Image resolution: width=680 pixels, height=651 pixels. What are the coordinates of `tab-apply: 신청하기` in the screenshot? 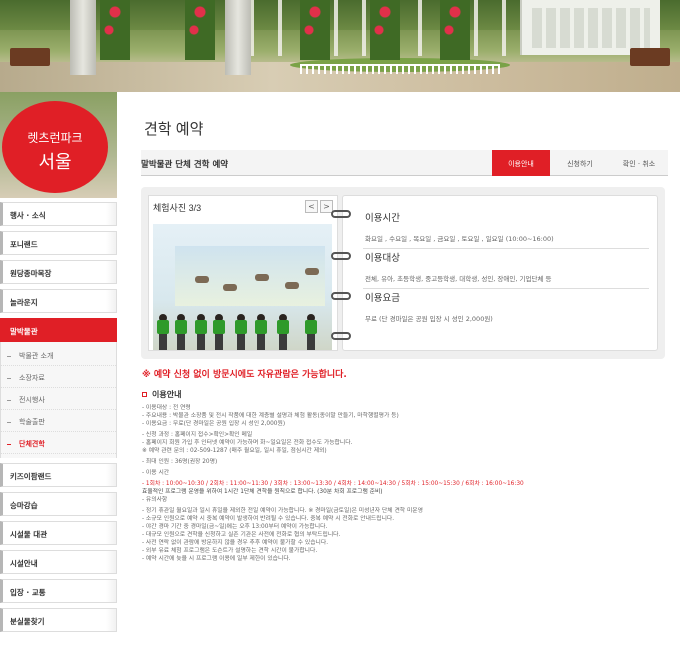 It's located at (580, 163).